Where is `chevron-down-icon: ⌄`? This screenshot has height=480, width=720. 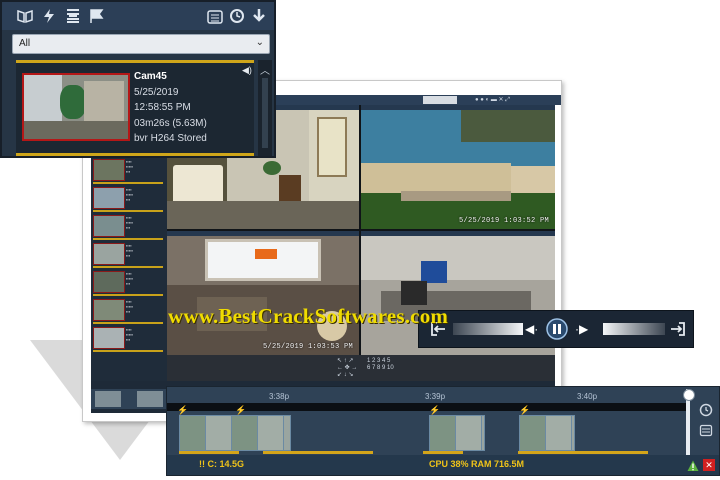 chevron-down-icon: ⌄ is located at coordinates (259, 42).